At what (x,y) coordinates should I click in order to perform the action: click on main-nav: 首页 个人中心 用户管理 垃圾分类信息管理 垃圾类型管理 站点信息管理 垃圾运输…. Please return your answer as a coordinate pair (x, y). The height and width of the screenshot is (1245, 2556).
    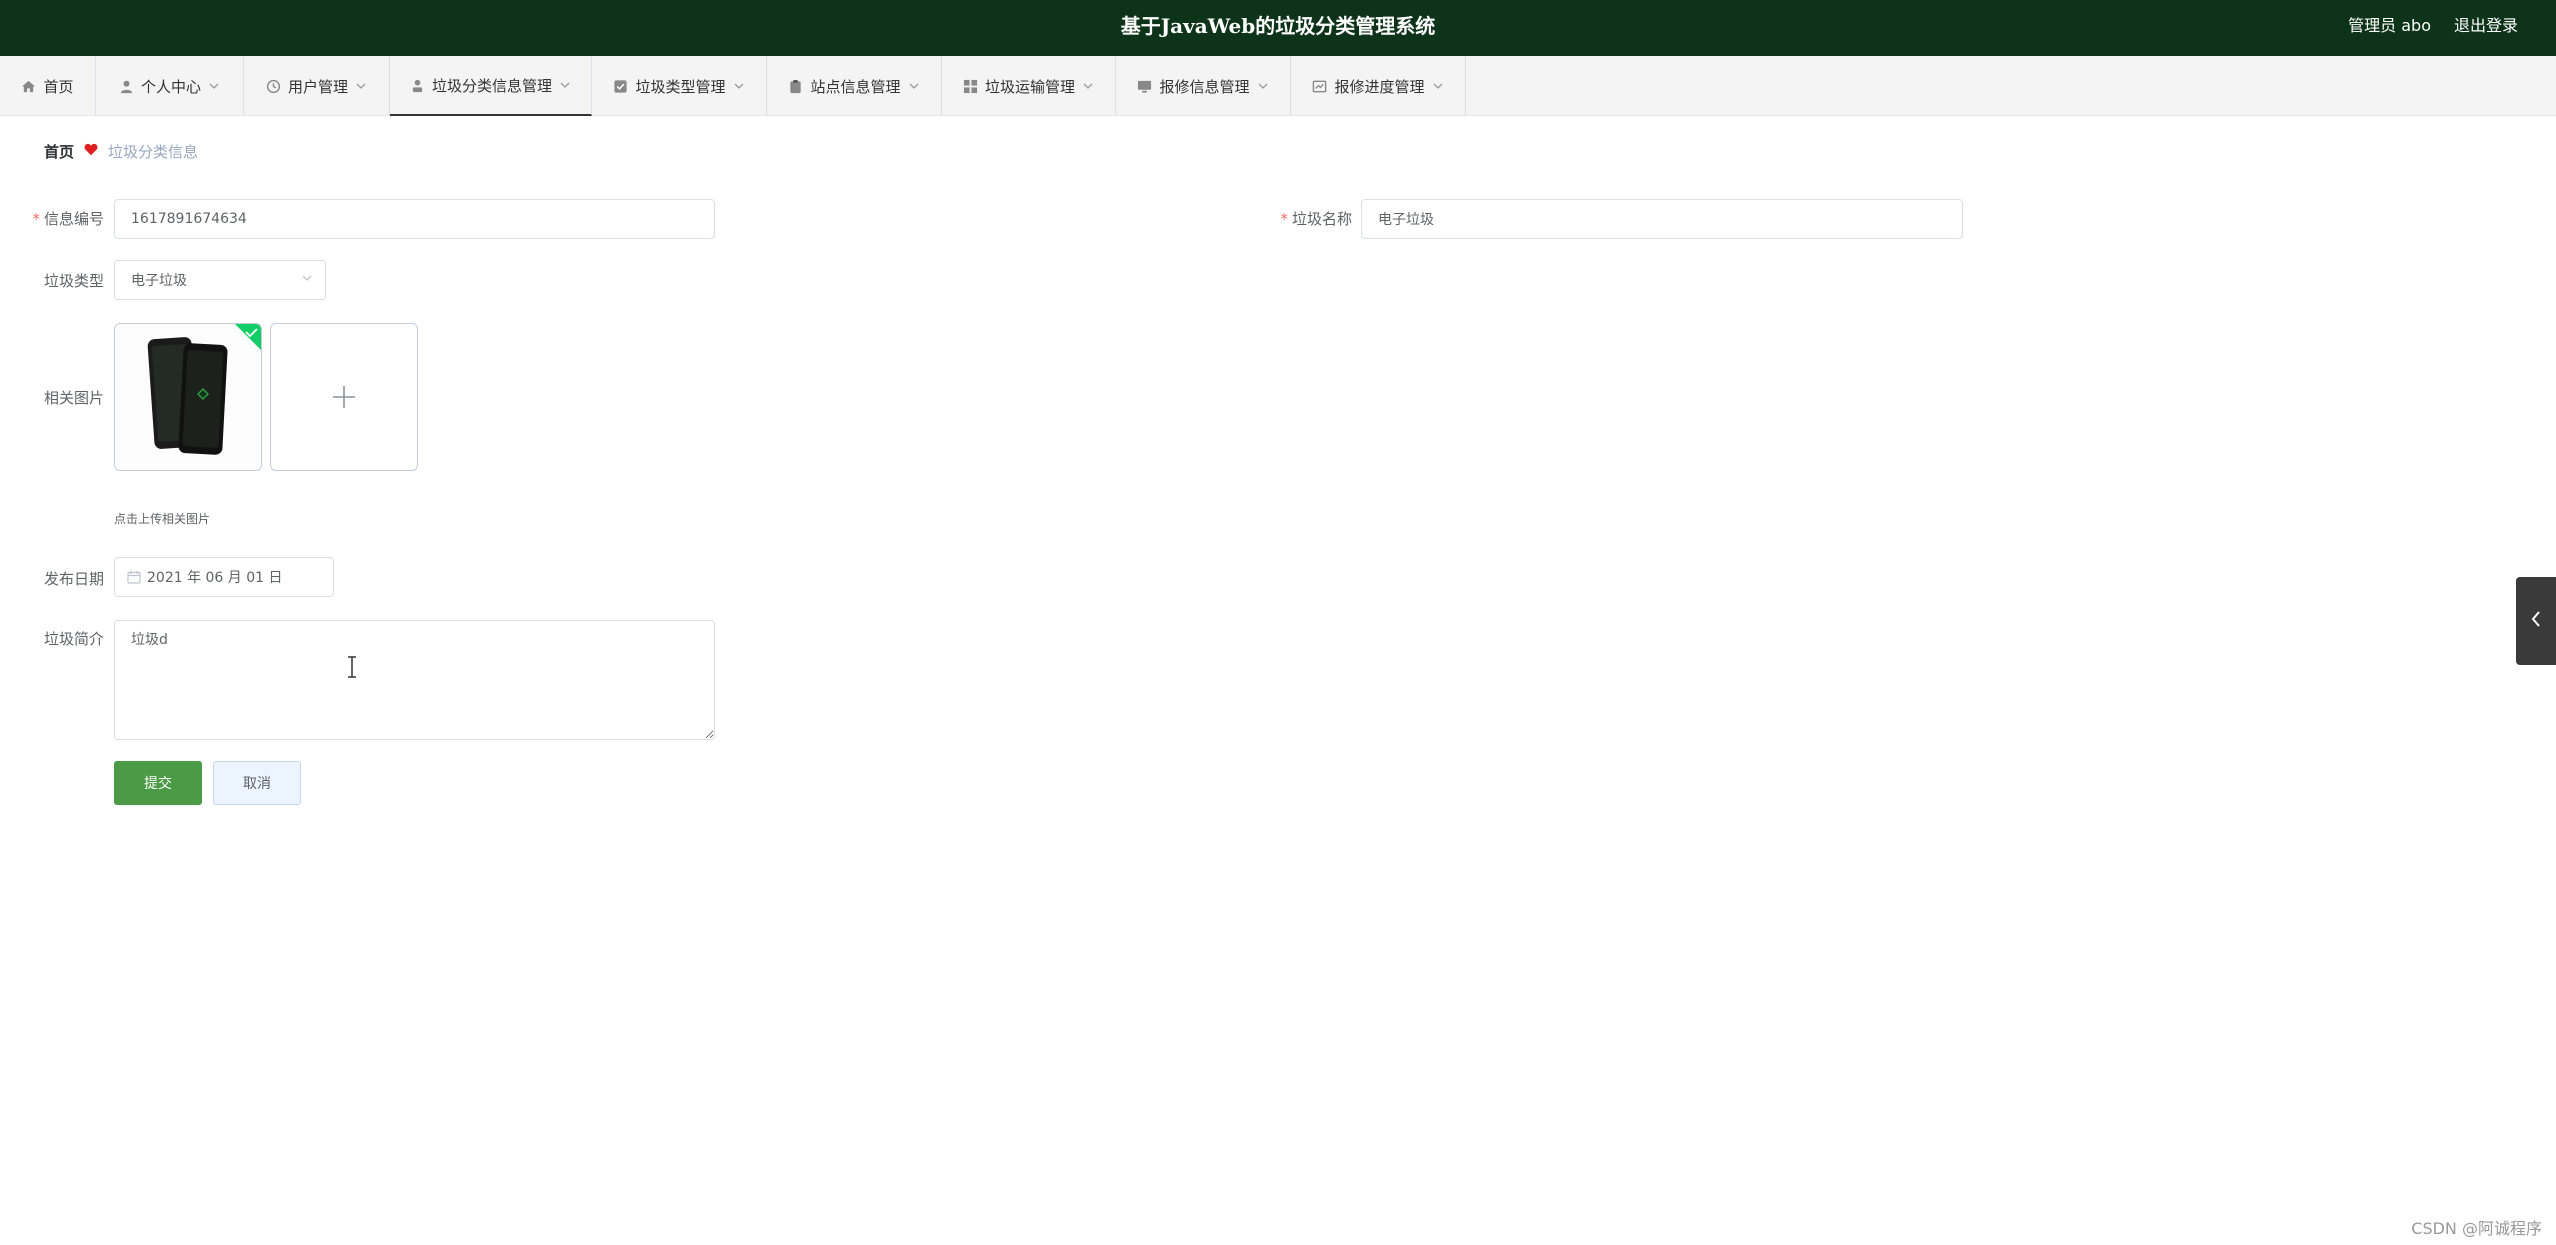
    Looking at the image, I should click on (1278, 86).